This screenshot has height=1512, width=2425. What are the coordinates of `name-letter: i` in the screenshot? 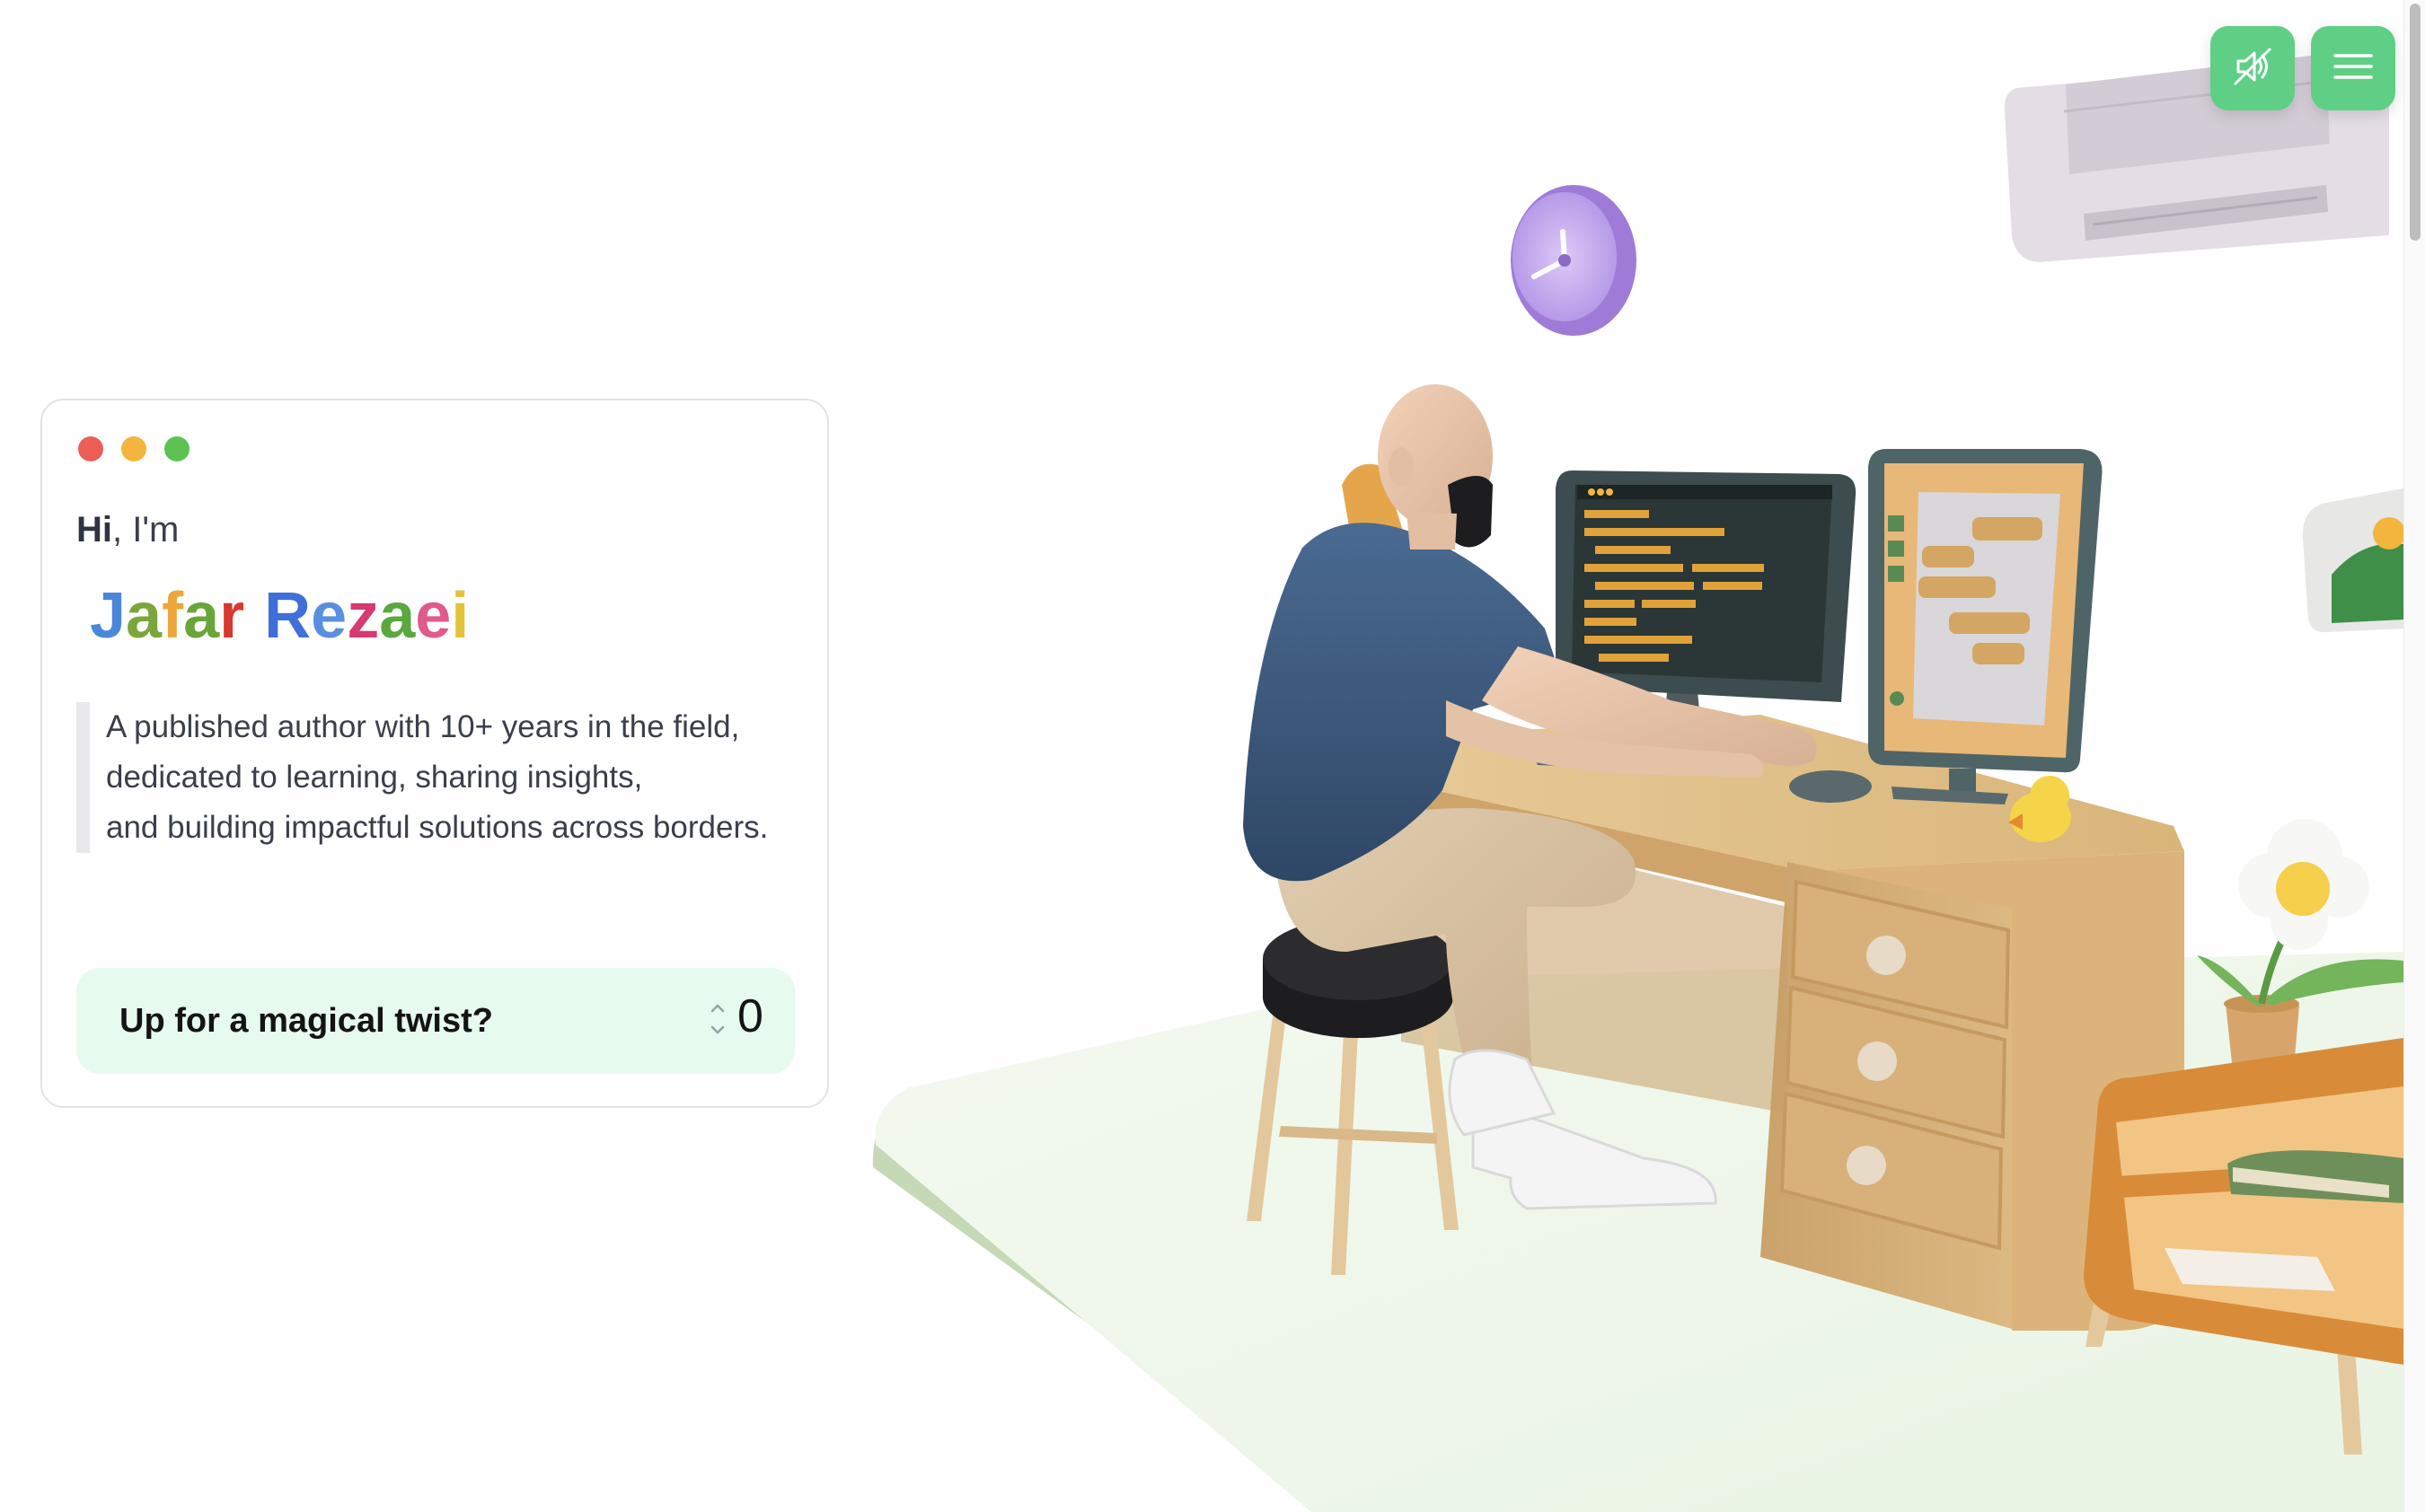 It's located at (460, 616).